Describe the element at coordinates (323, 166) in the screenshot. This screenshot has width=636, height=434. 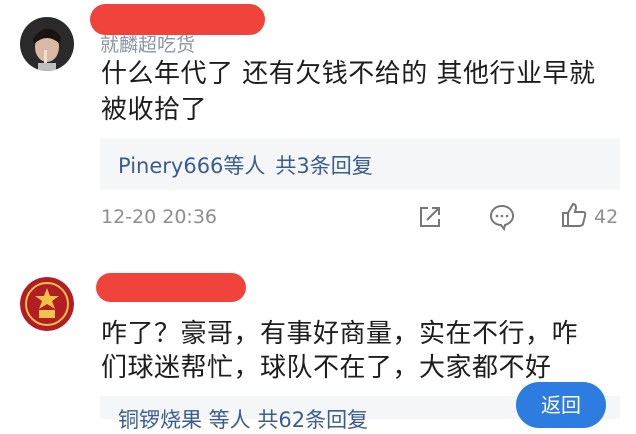
I see `reply-count: 共3条回复` at that location.